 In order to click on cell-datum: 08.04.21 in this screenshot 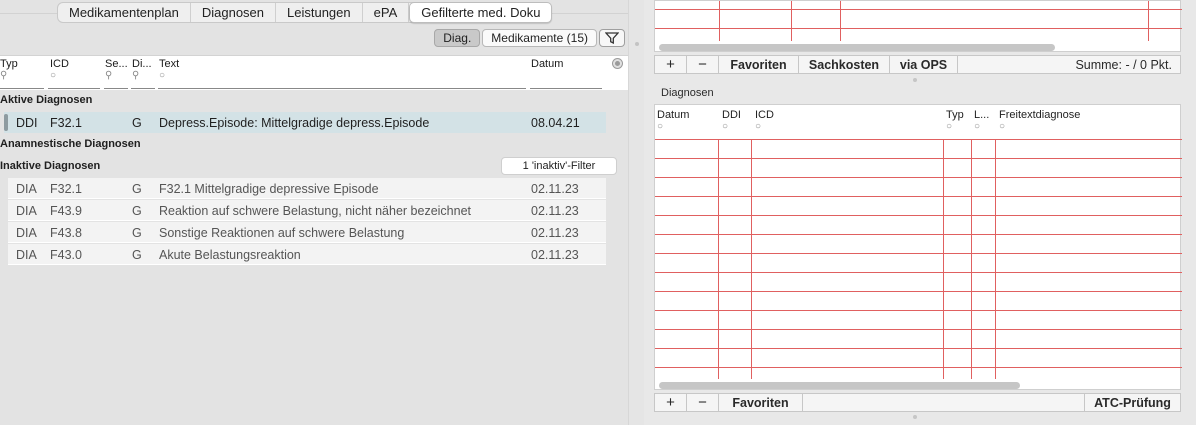, I will do `click(555, 123)`.